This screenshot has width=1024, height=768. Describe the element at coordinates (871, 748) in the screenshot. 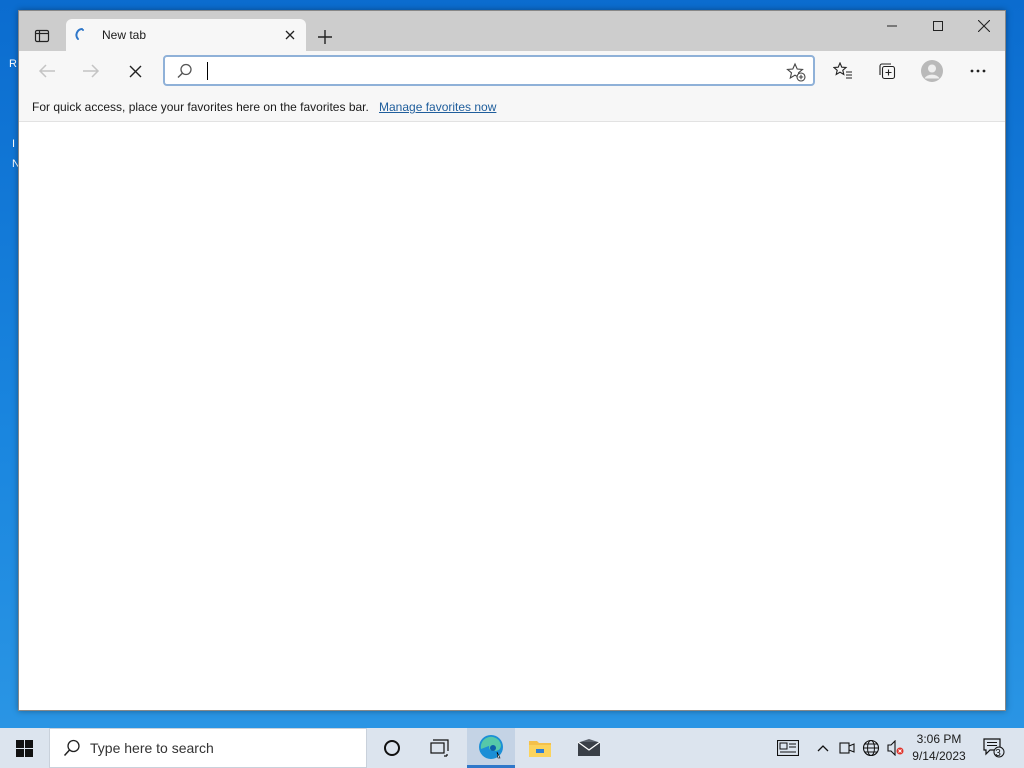

I see `network-globe-icon` at that location.